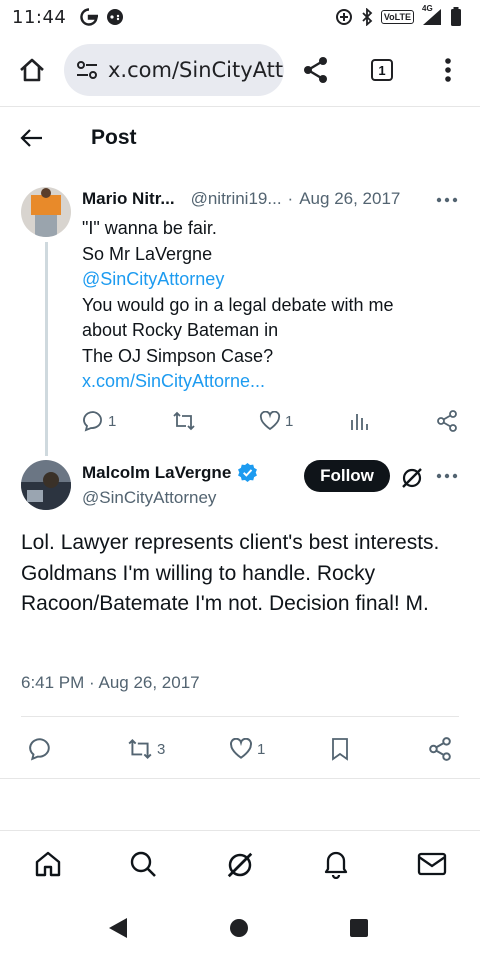  Describe the element at coordinates (178, 355) in the screenshot. I see `tweet-line: The OJ Simpson Case?` at that location.